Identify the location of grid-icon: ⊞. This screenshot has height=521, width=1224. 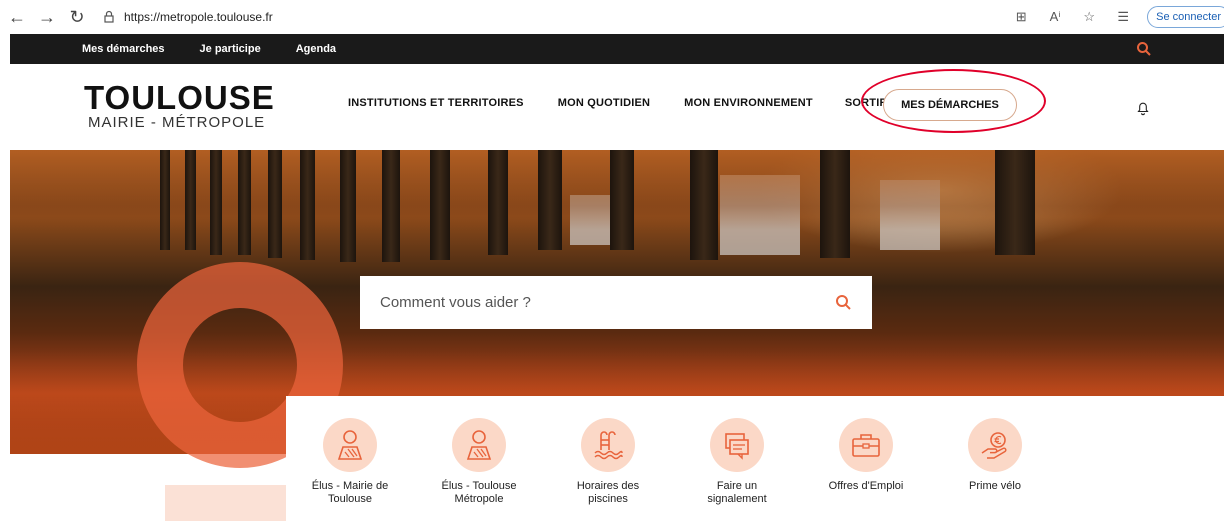
(1021, 17).